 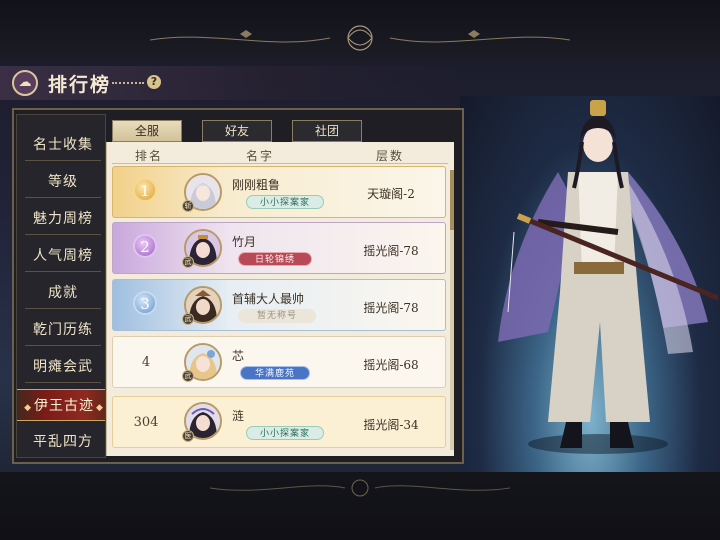 I want to click on column-header-floor: 层数, so click(x=390, y=156).